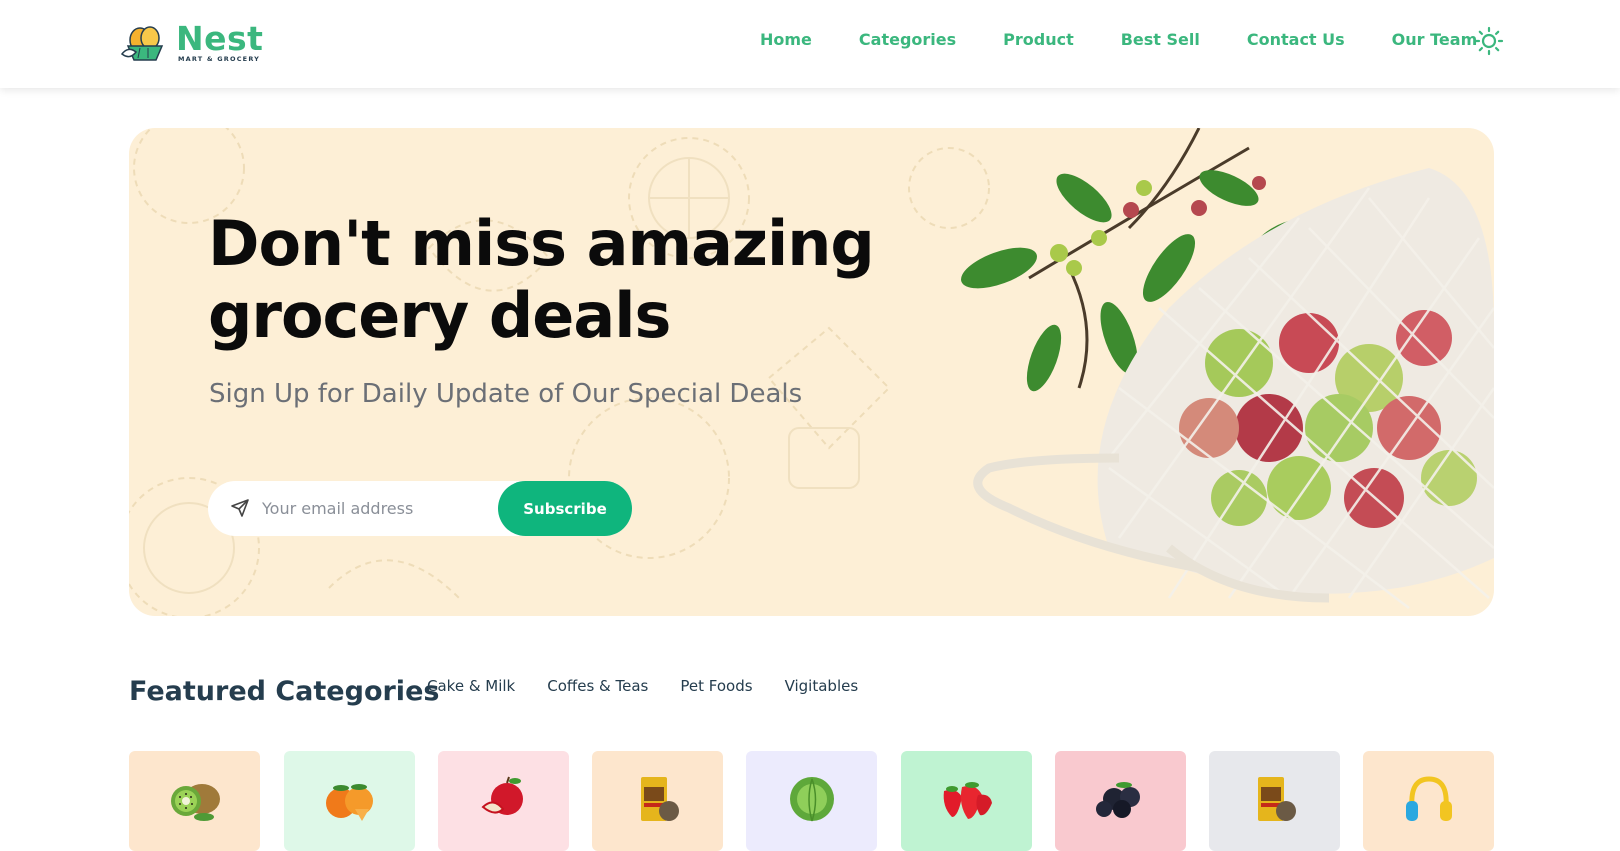  What do you see at coordinates (1160, 39) in the screenshot?
I see `nav-best-sell: Best Sell` at bounding box center [1160, 39].